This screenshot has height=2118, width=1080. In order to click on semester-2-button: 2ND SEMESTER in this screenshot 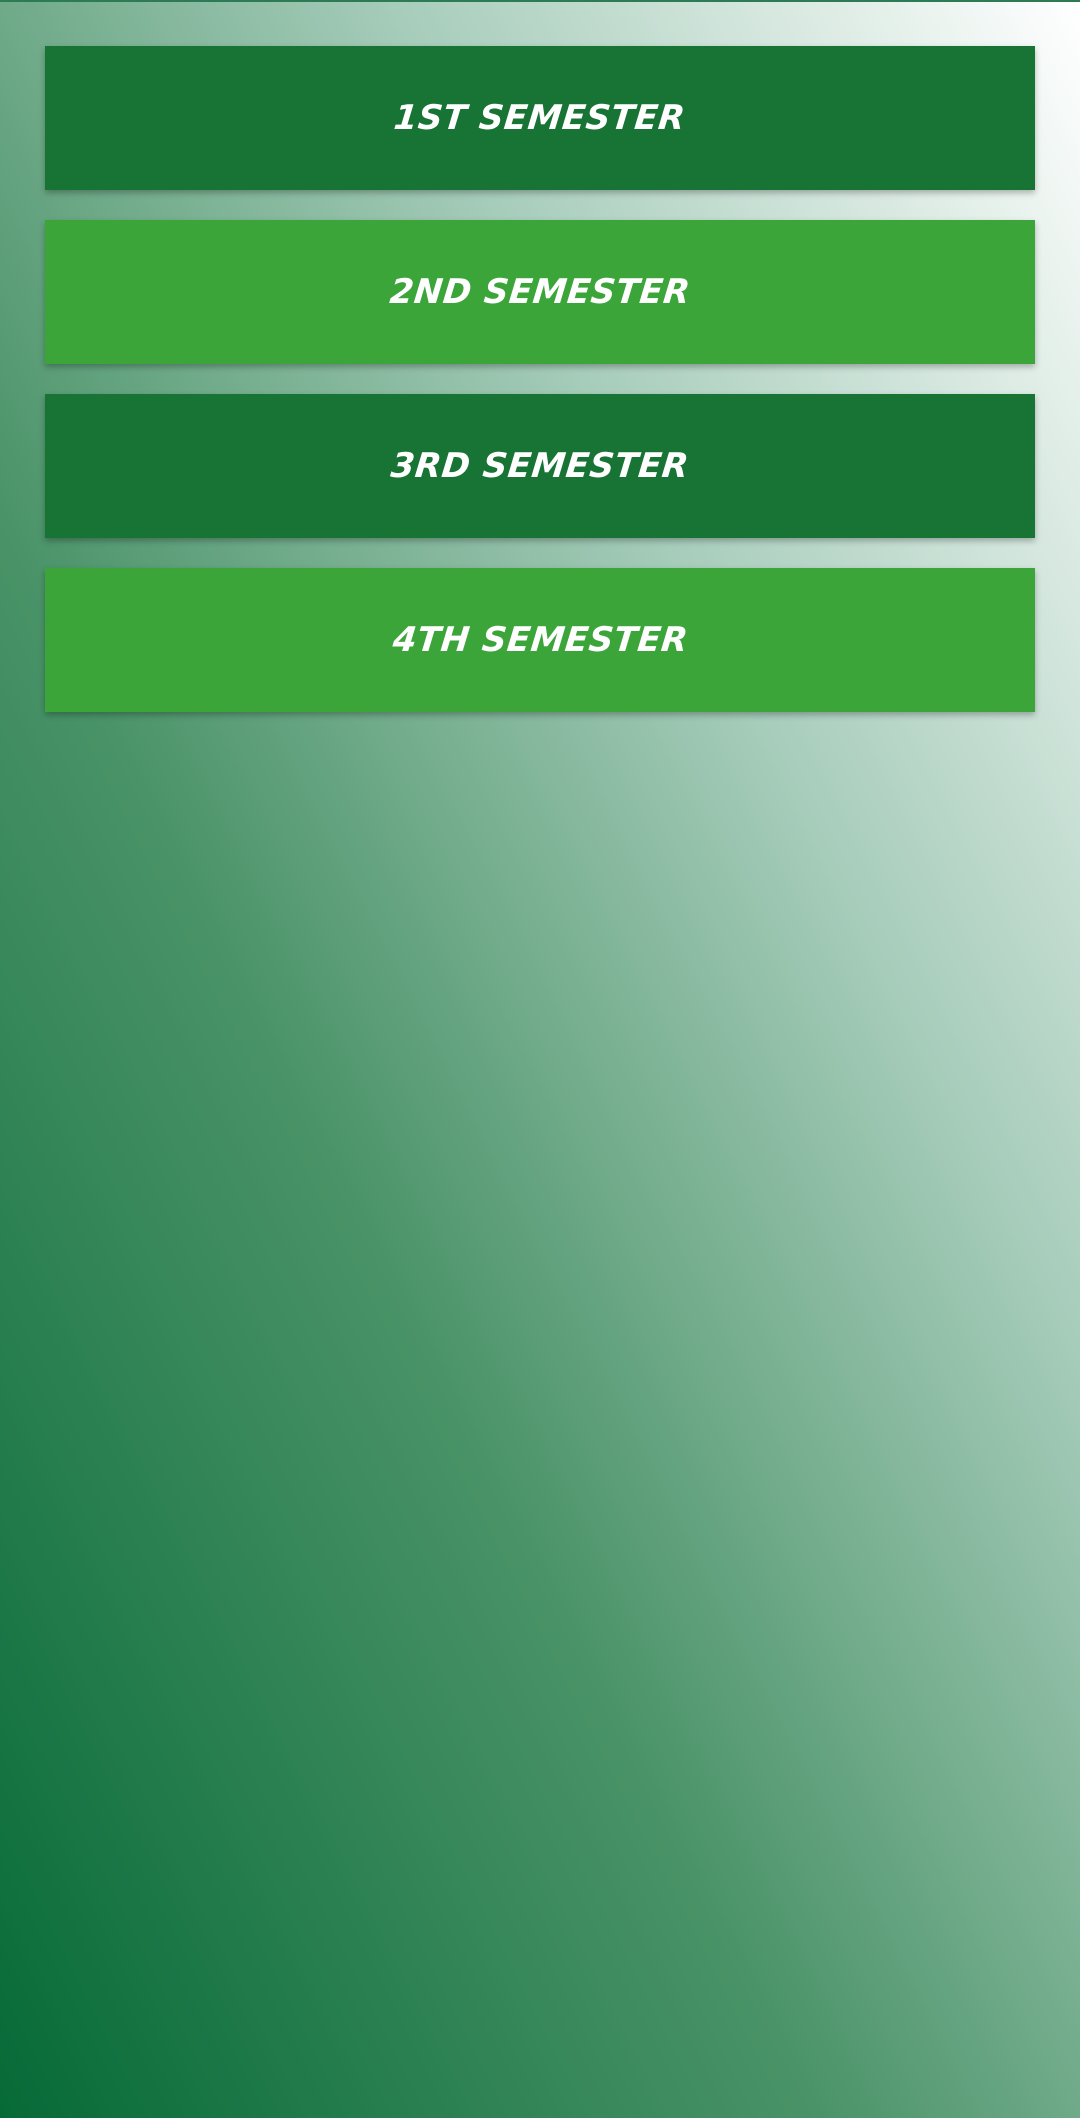, I will do `click(540, 292)`.